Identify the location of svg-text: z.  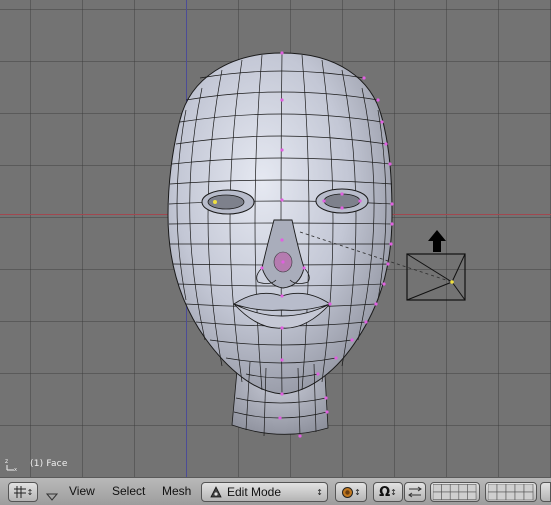
(6, 461).